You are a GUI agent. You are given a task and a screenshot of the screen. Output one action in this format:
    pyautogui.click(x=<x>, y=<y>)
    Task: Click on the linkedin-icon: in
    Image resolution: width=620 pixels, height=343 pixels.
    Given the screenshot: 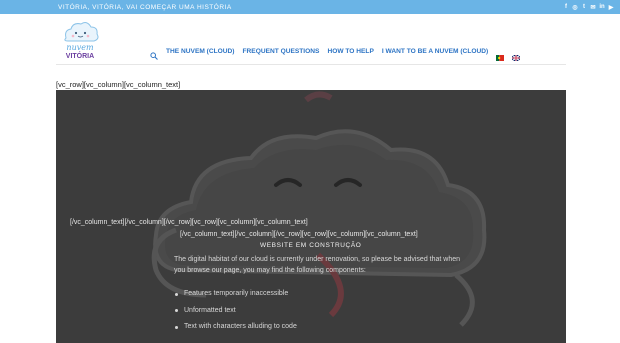 What is the action you would take?
    pyautogui.click(x=602, y=7)
    